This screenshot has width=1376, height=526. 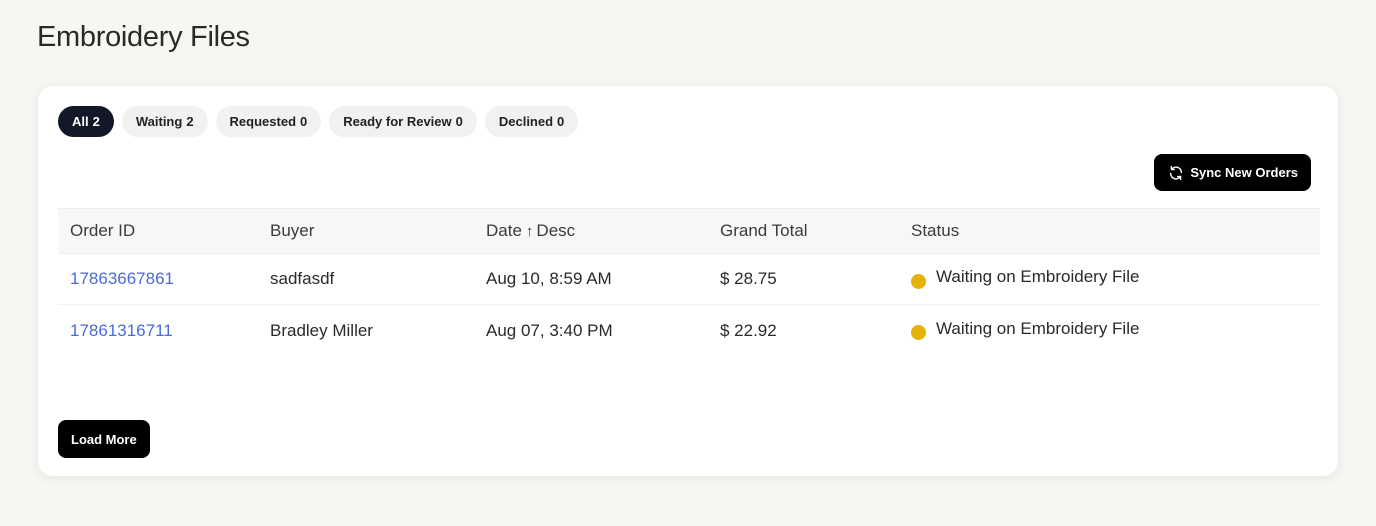 I want to click on order-id-link: 17861316711, so click(x=121, y=330).